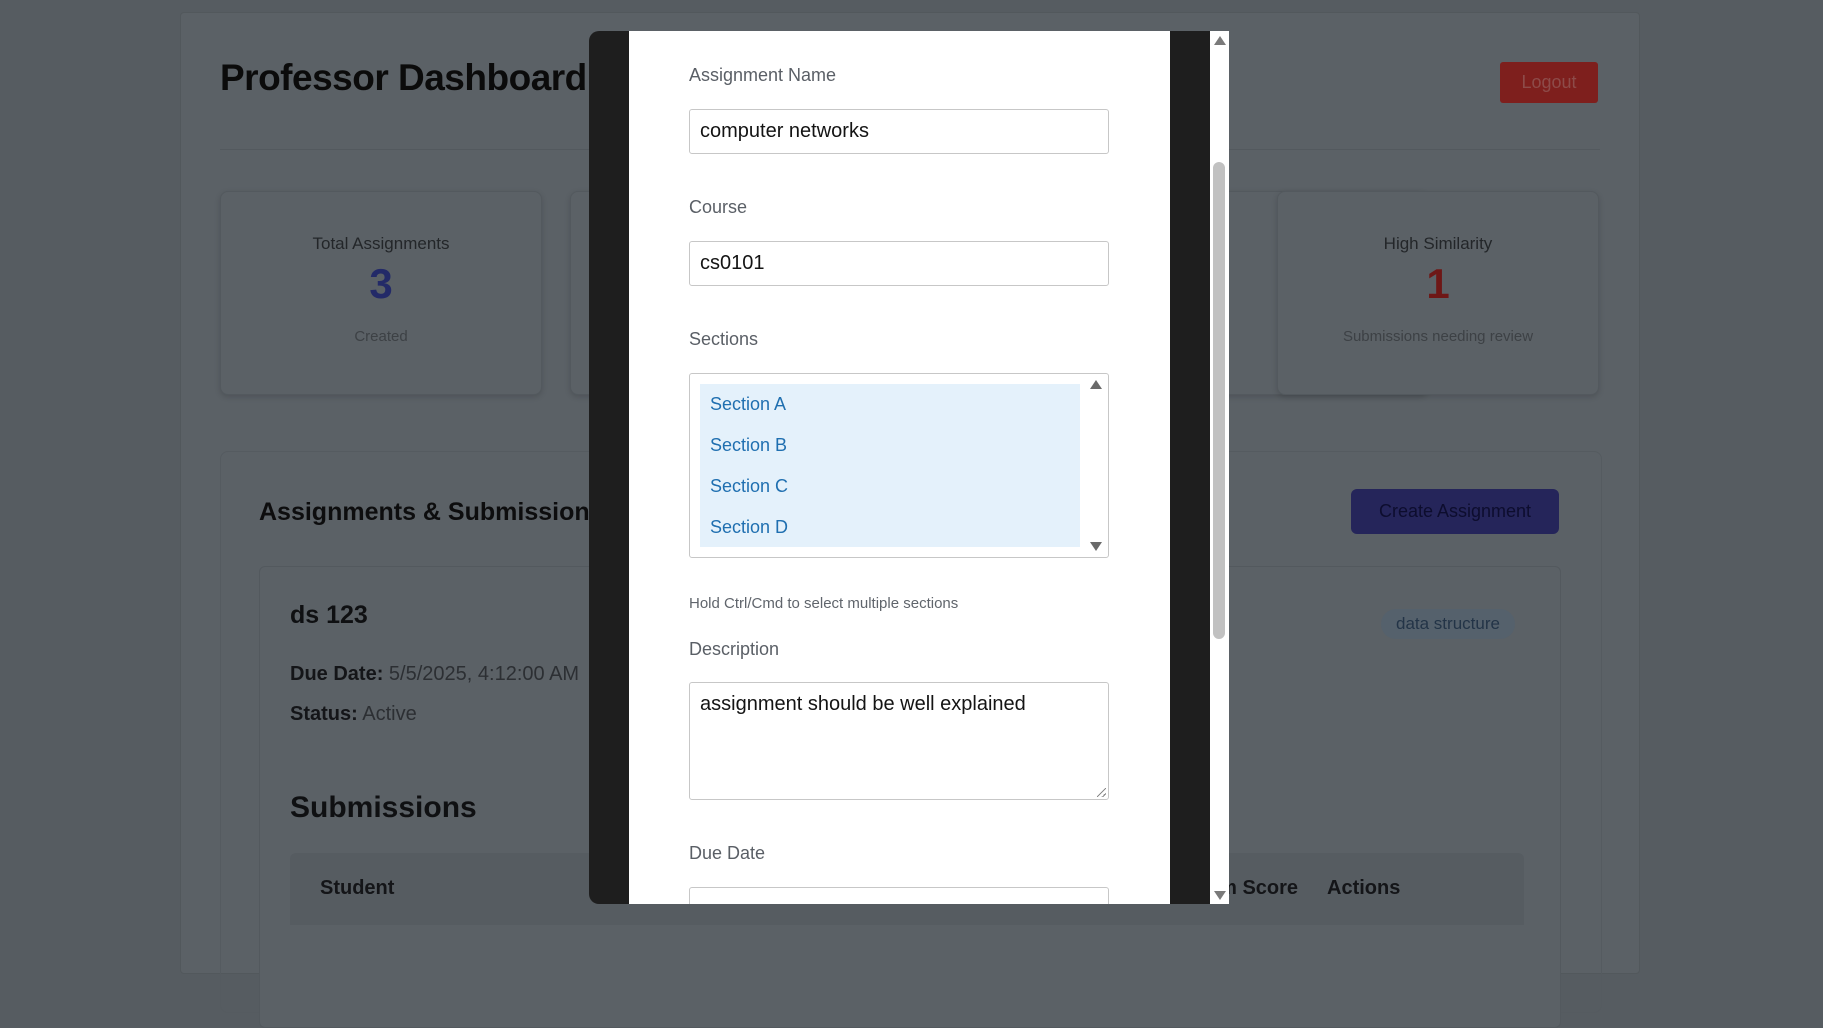 This screenshot has height=1028, width=1823. I want to click on page-title: Professor Dashboard, so click(403, 77).